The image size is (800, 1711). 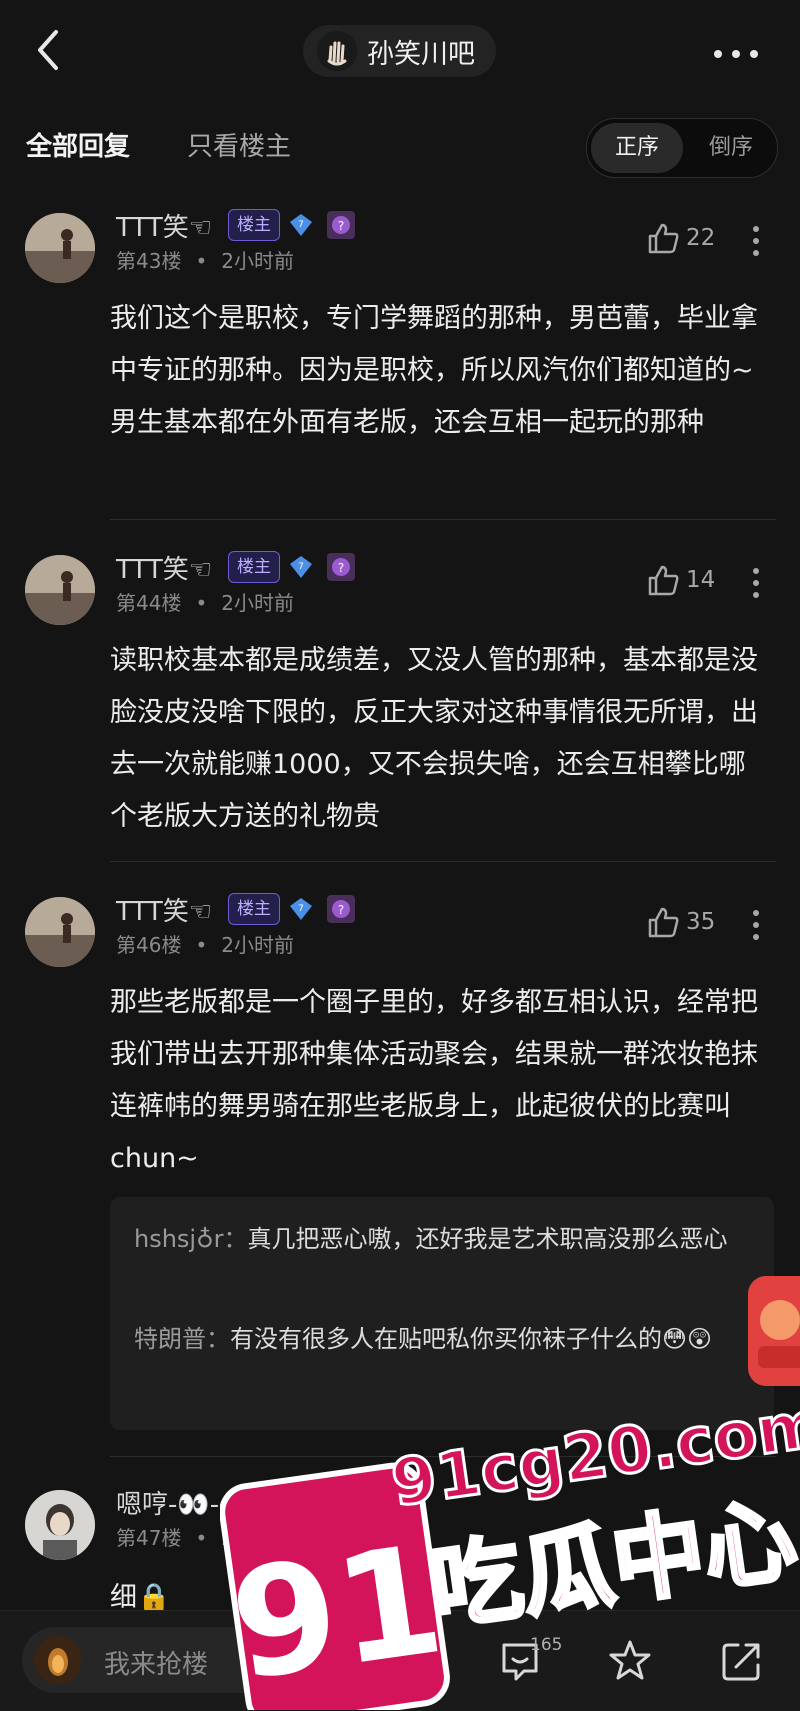 I want to click on post-meta: 第46楼 • 2小时前, so click(x=205, y=943).